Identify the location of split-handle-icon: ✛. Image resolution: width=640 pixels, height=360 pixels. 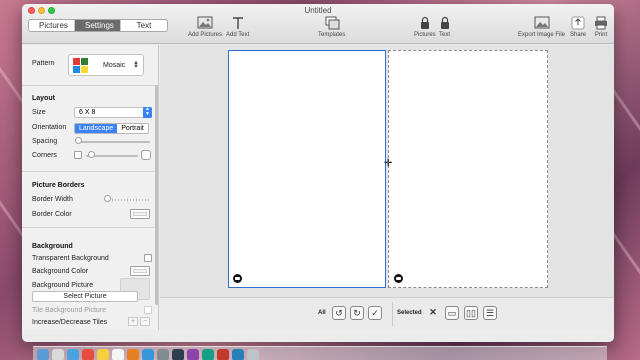
(388, 164).